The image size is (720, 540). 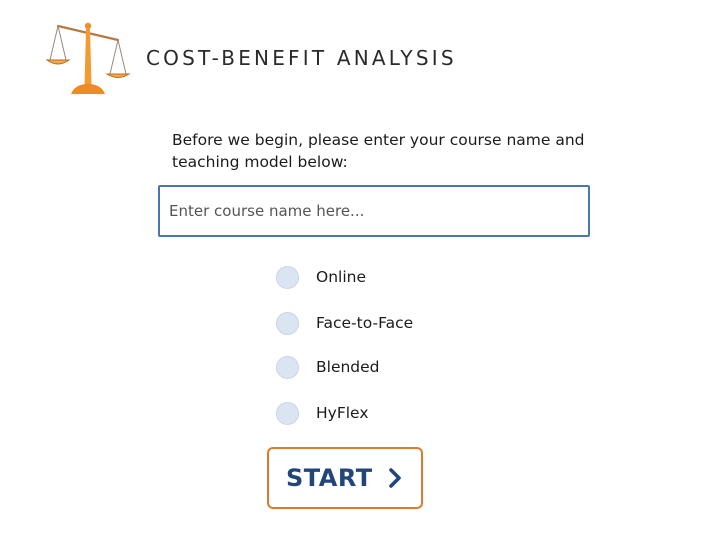 I want to click on chevron-right-icon, so click(x=394, y=478).